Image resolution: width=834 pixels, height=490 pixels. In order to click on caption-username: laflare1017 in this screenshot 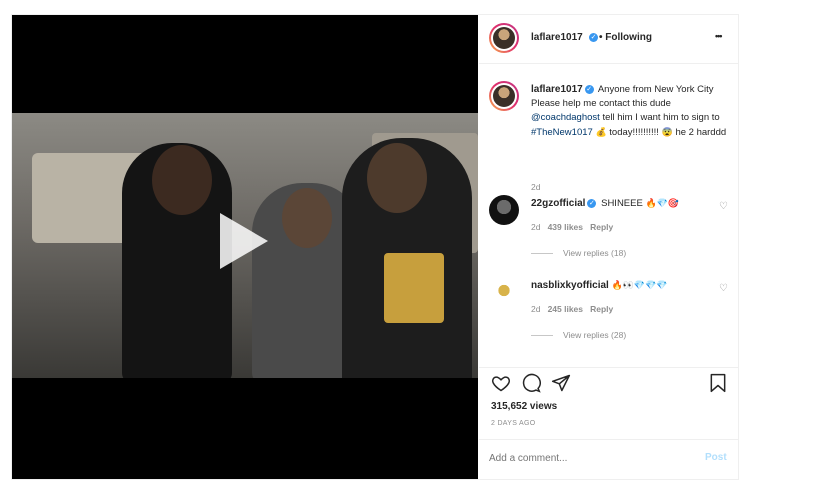, I will do `click(557, 89)`.